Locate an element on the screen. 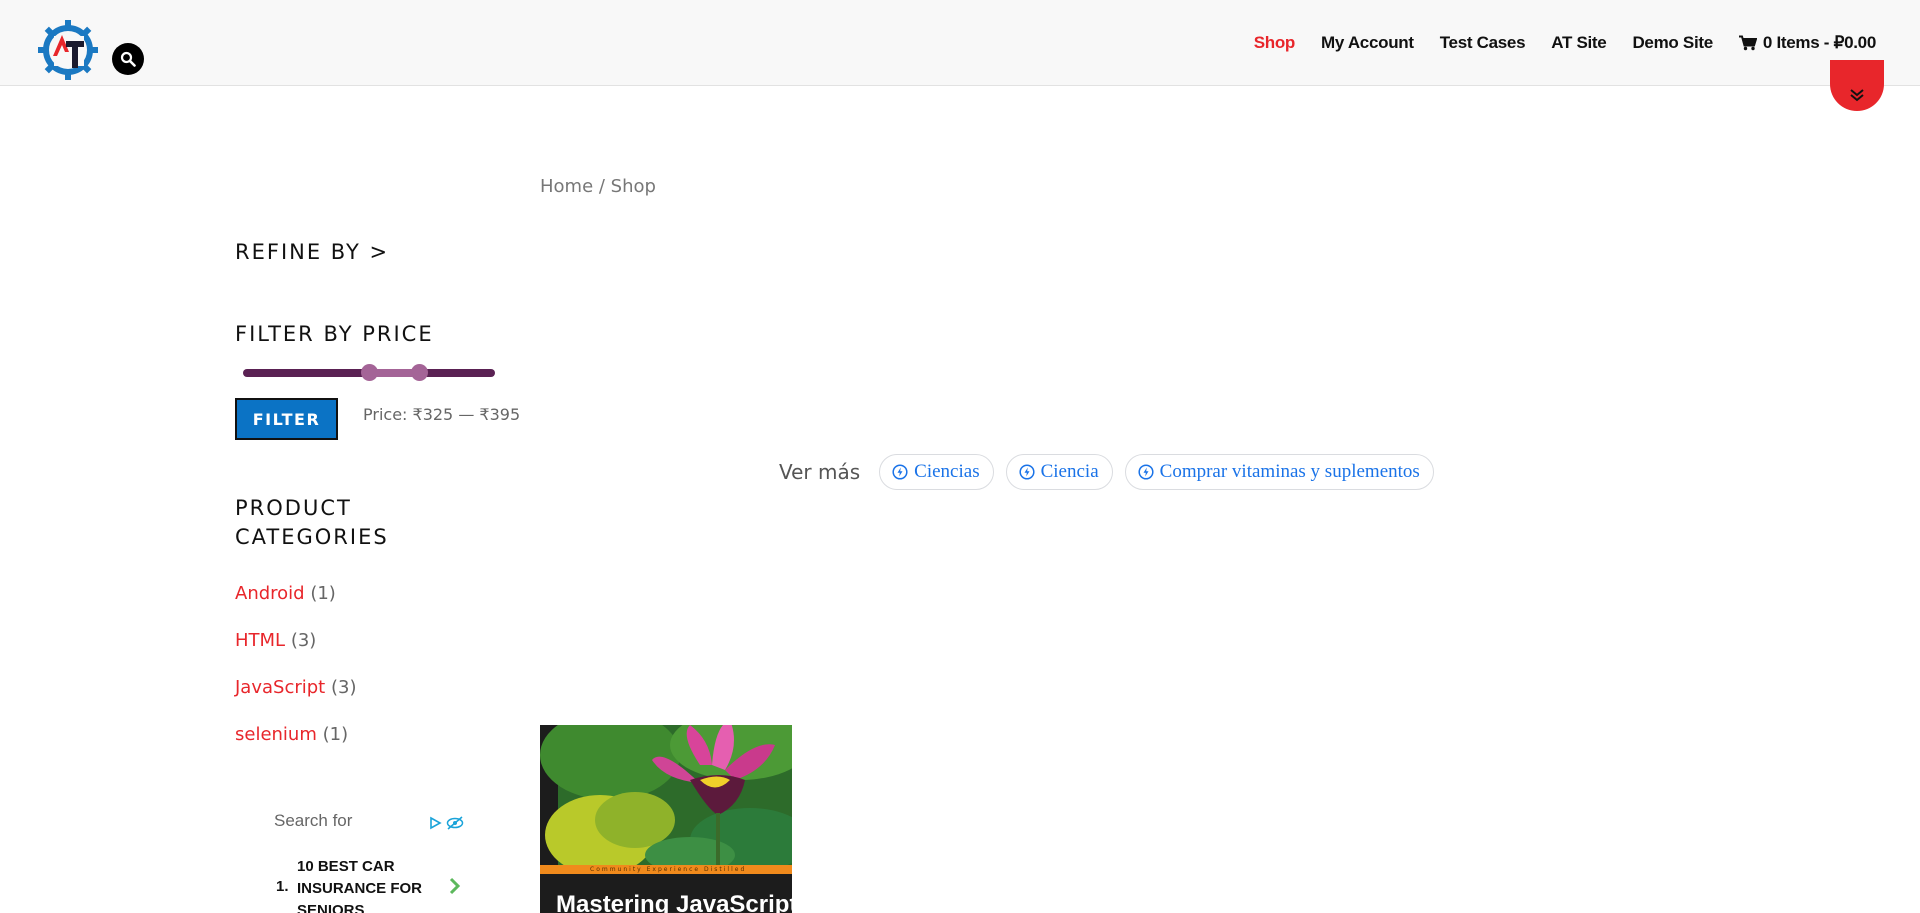  adchoices-icon is located at coordinates (436, 823).